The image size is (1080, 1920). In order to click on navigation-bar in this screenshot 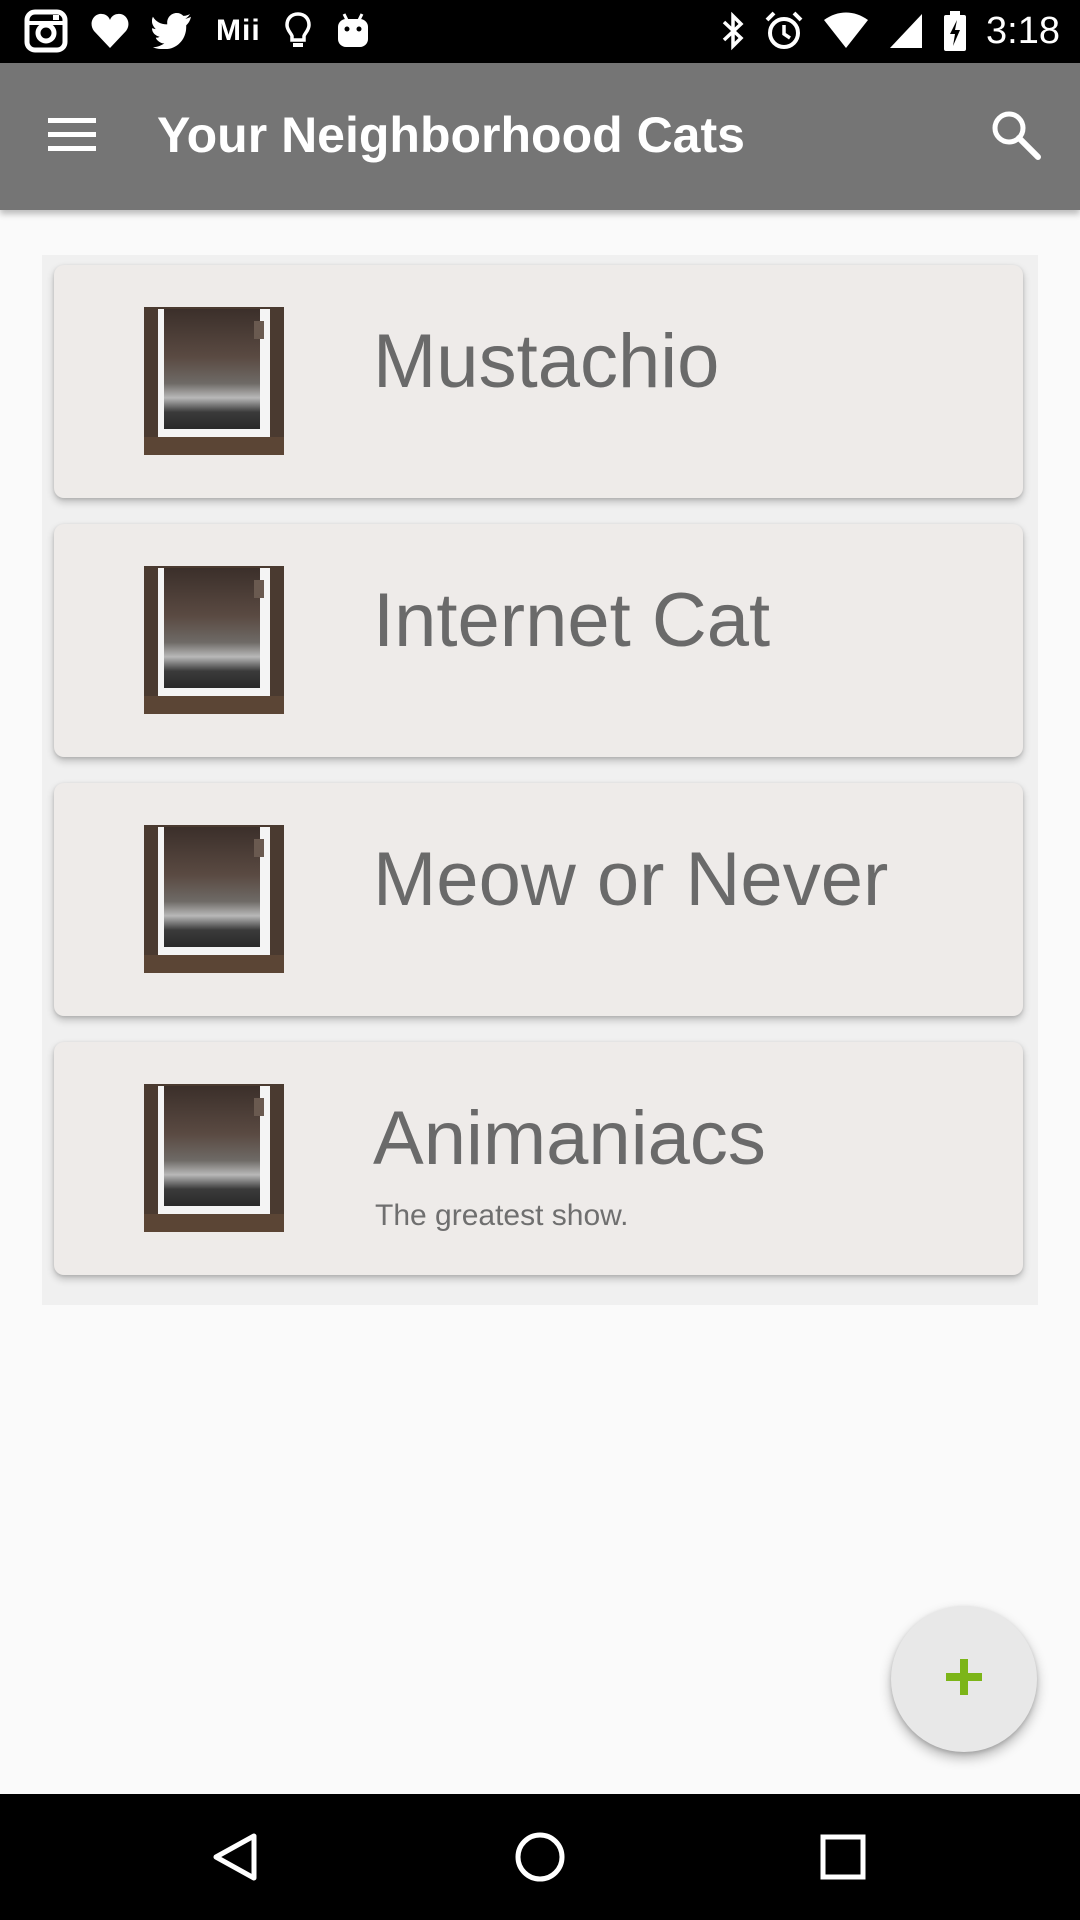, I will do `click(540, 1857)`.